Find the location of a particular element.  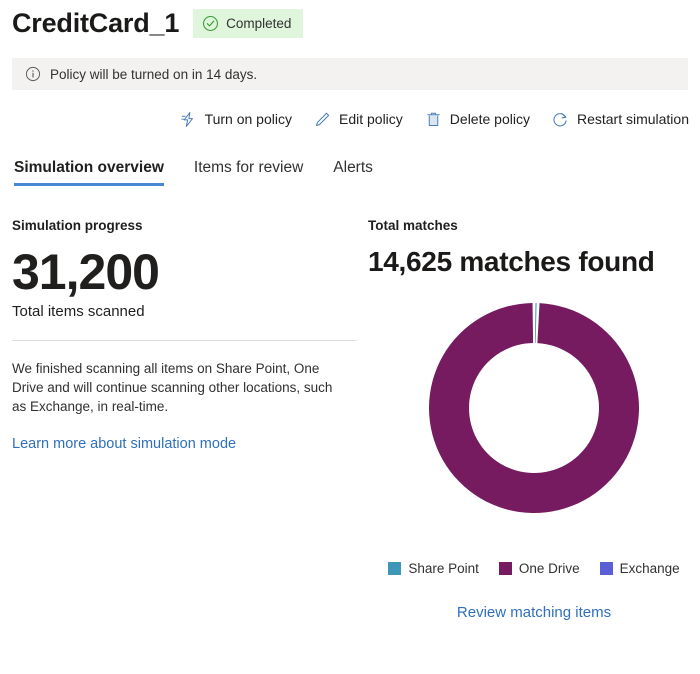

restart-simulation-label: Restart simulation is located at coordinates (632, 119).